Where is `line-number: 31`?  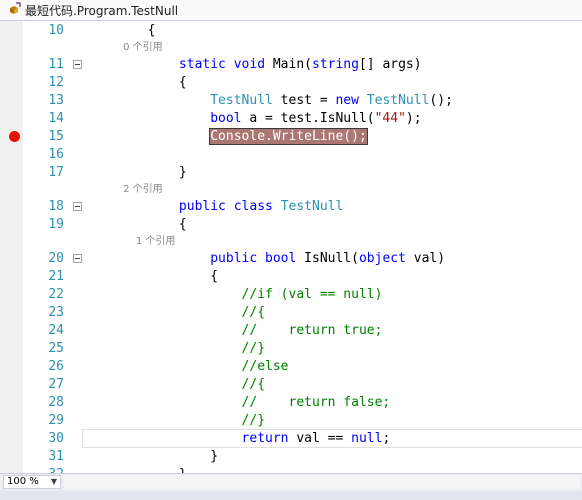 line-number: 31 is located at coordinates (56, 456).